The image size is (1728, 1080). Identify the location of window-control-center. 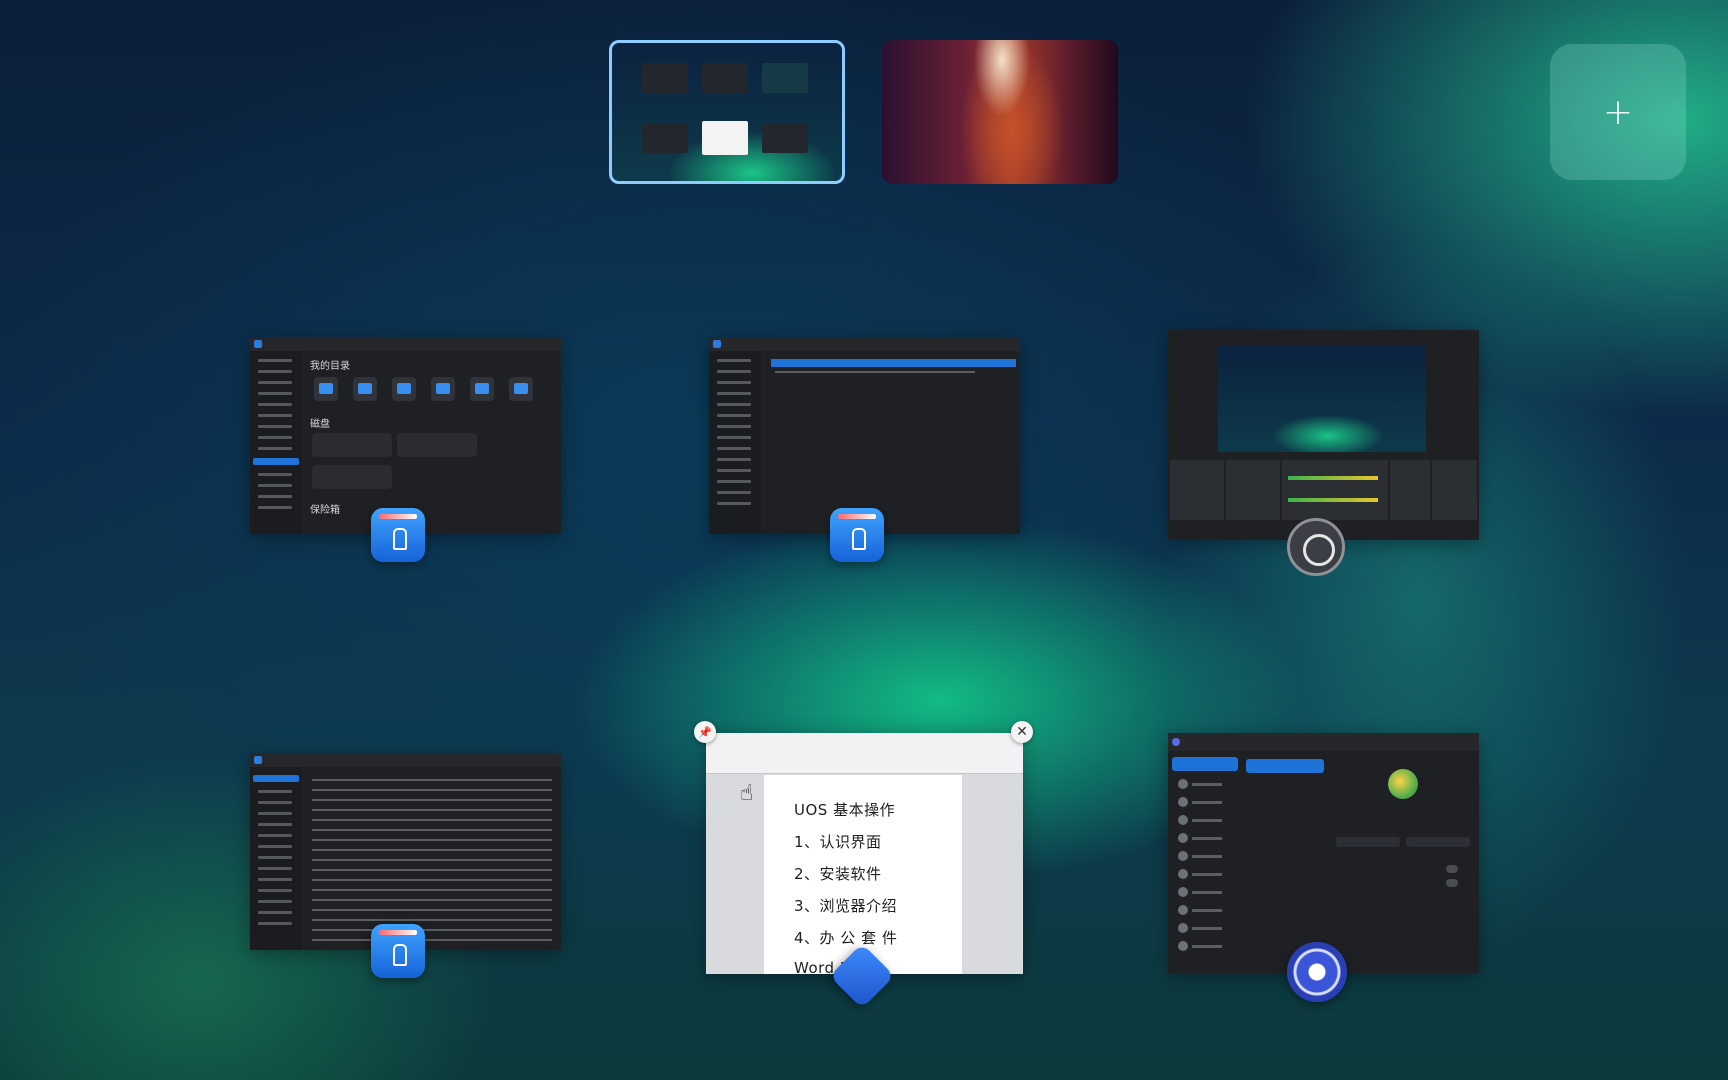
(1323, 853).